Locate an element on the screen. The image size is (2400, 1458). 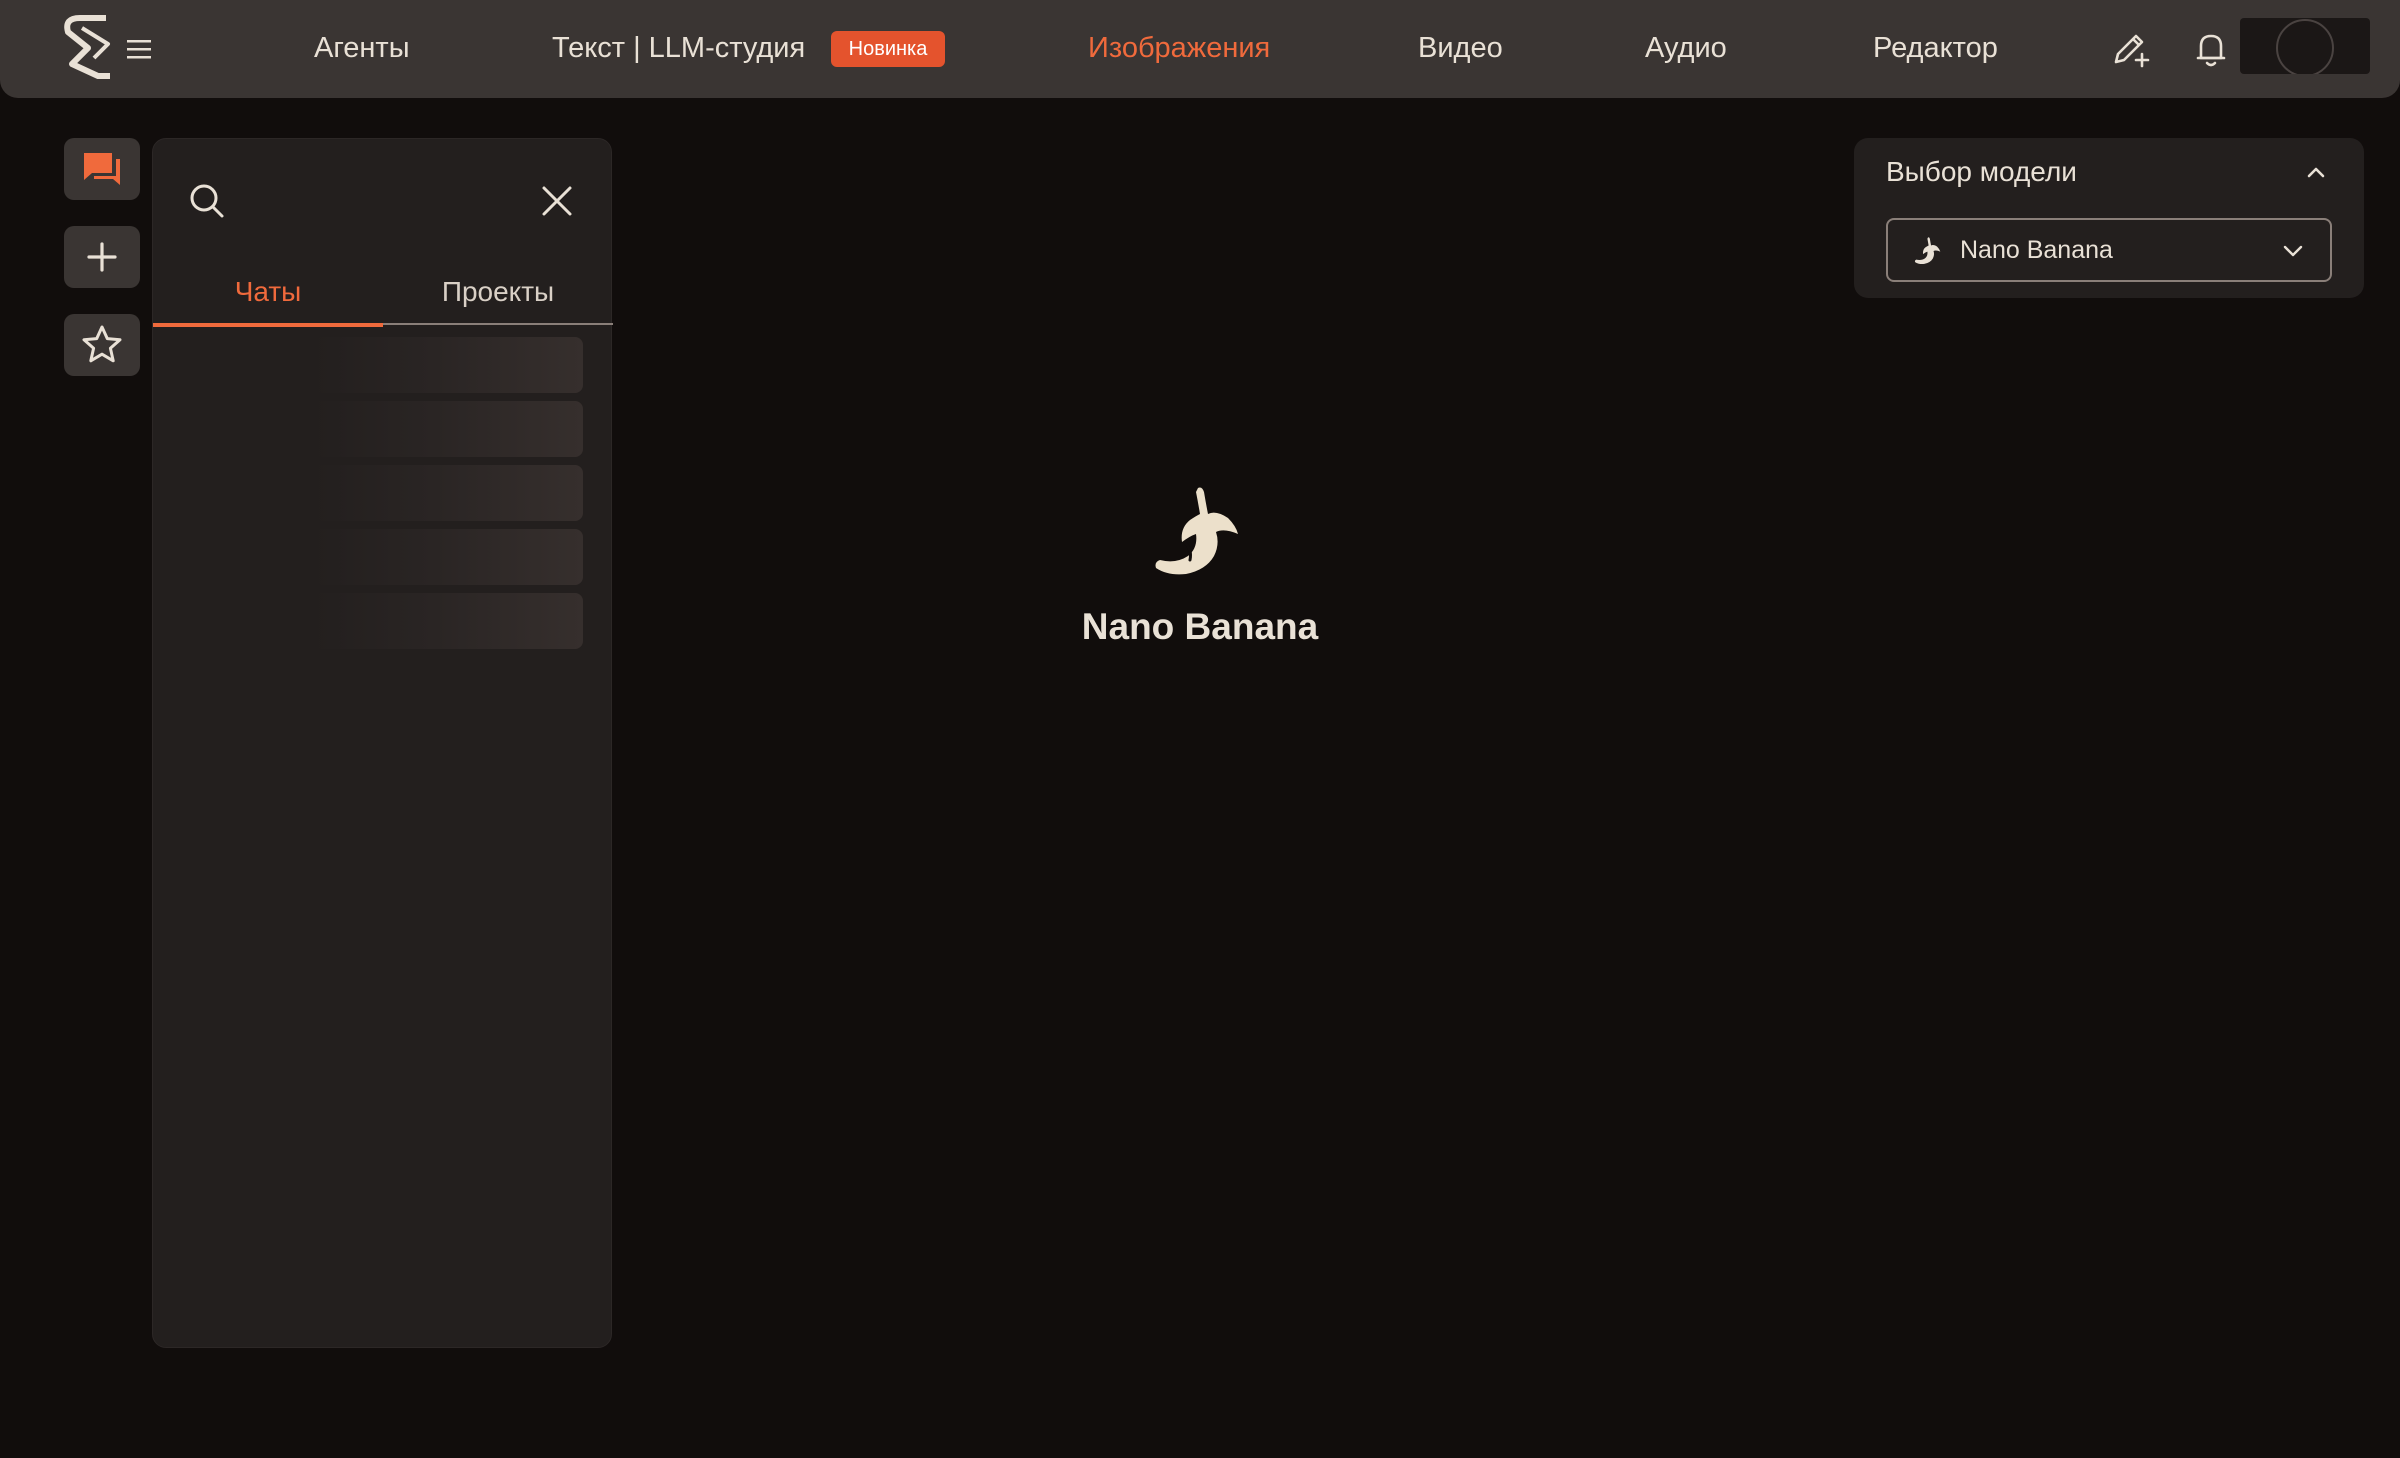
favorites-button is located at coordinates (102, 345).